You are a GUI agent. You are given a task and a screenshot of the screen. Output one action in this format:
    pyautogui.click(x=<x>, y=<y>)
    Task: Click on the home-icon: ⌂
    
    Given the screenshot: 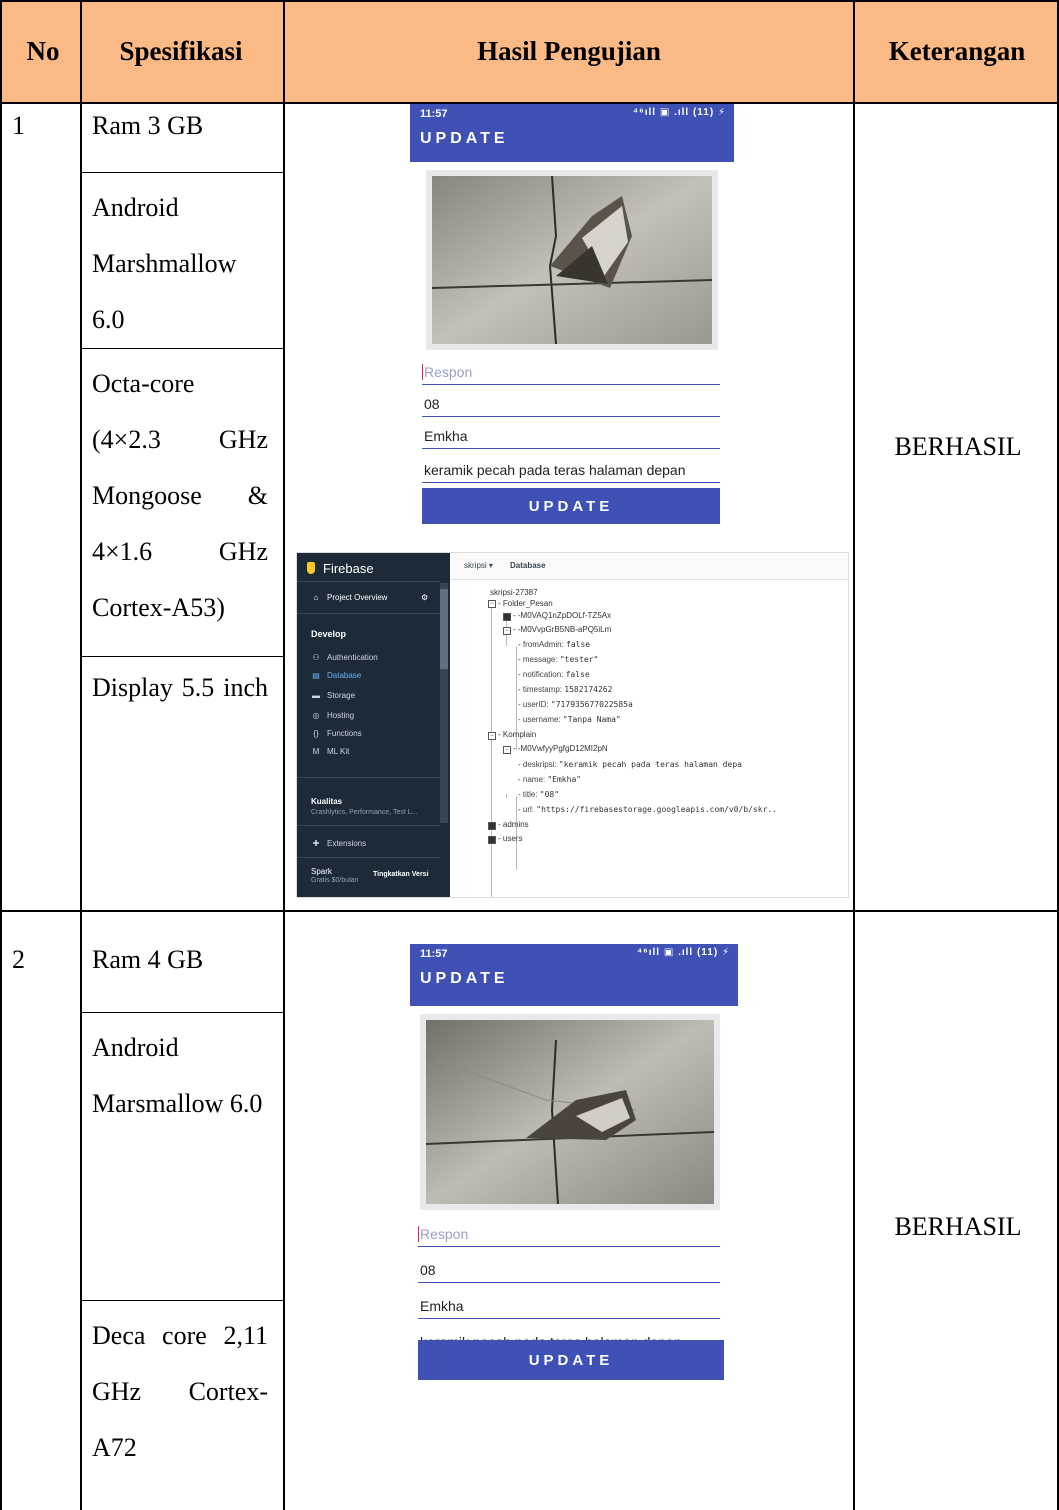 What is the action you would take?
    pyautogui.click(x=316, y=597)
    